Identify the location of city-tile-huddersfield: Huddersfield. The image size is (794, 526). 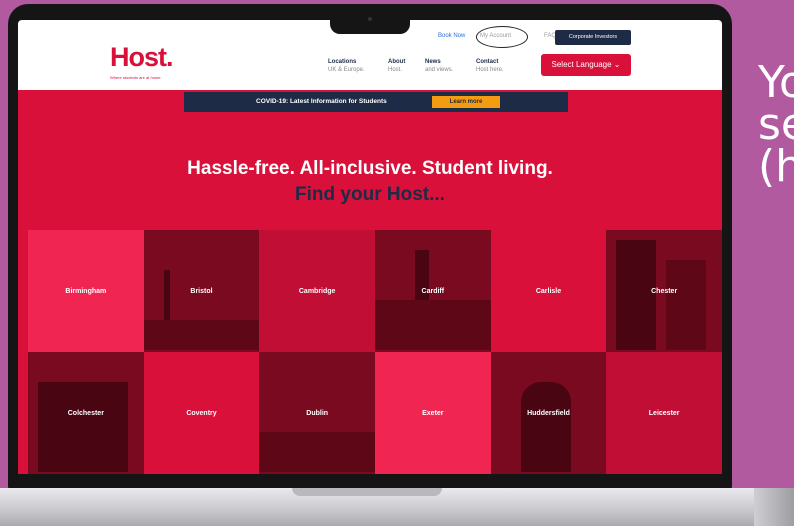
(548, 413).